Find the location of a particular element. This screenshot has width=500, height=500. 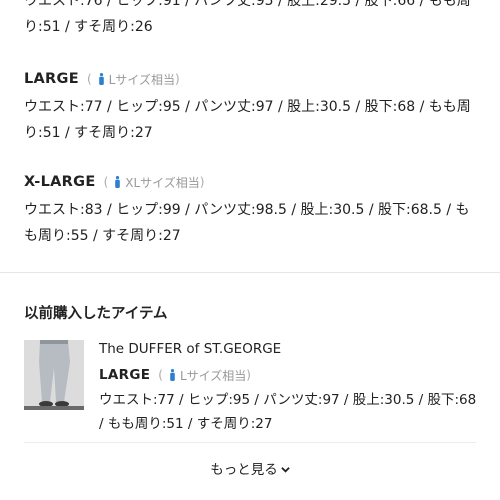

size-name: X-LARGE is located at coordinates (60, 182).